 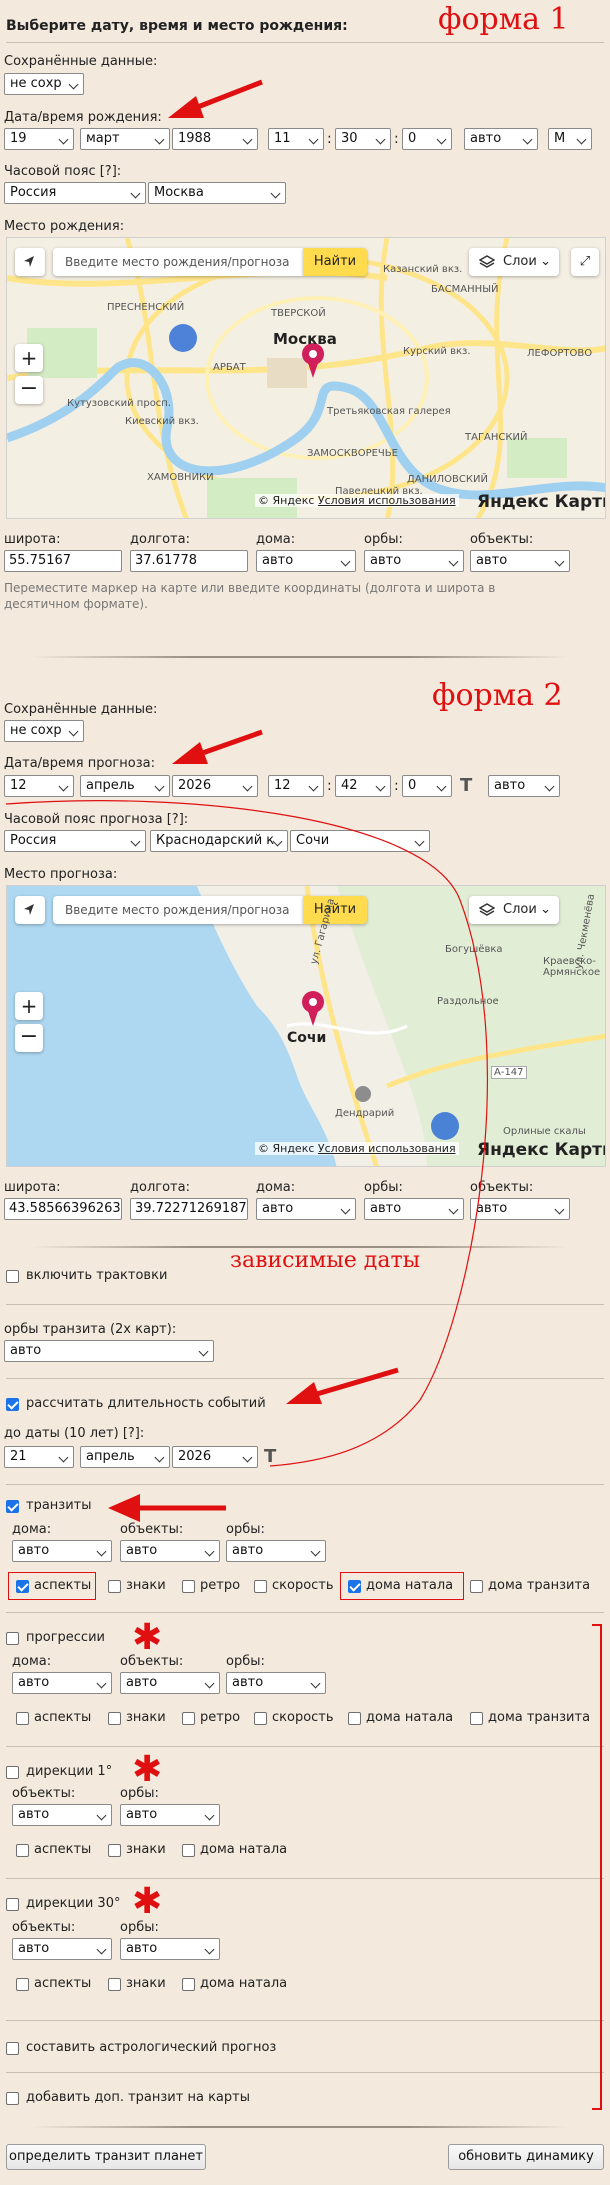 I want to click on forecast-auto-select: авто, so click(x=524, y=786).